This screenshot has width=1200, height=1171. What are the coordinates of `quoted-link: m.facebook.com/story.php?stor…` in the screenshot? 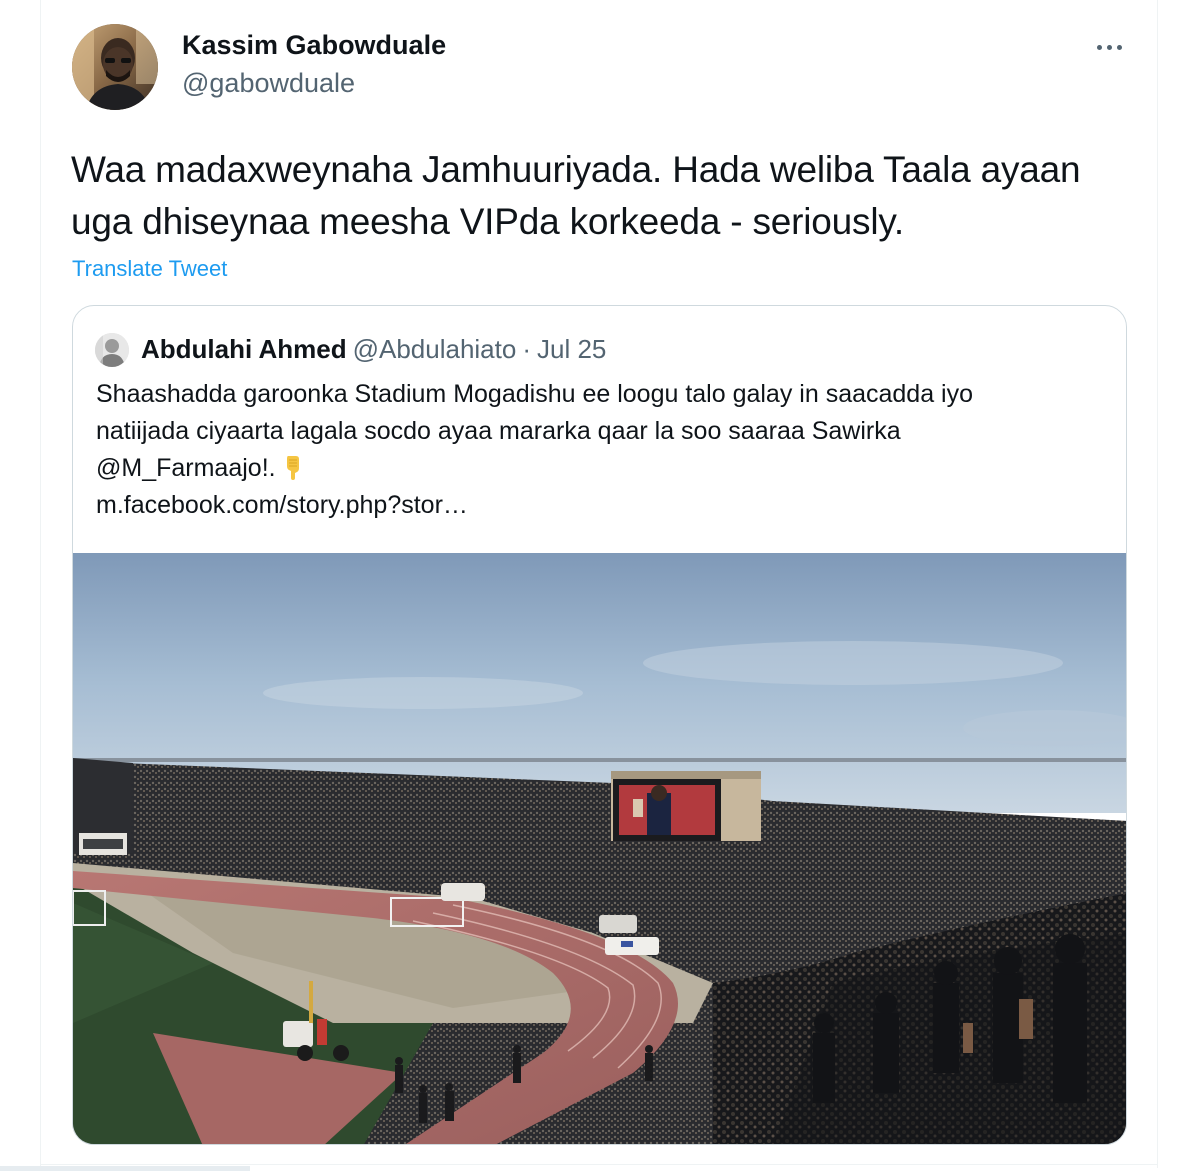 It's located at (601, 505).